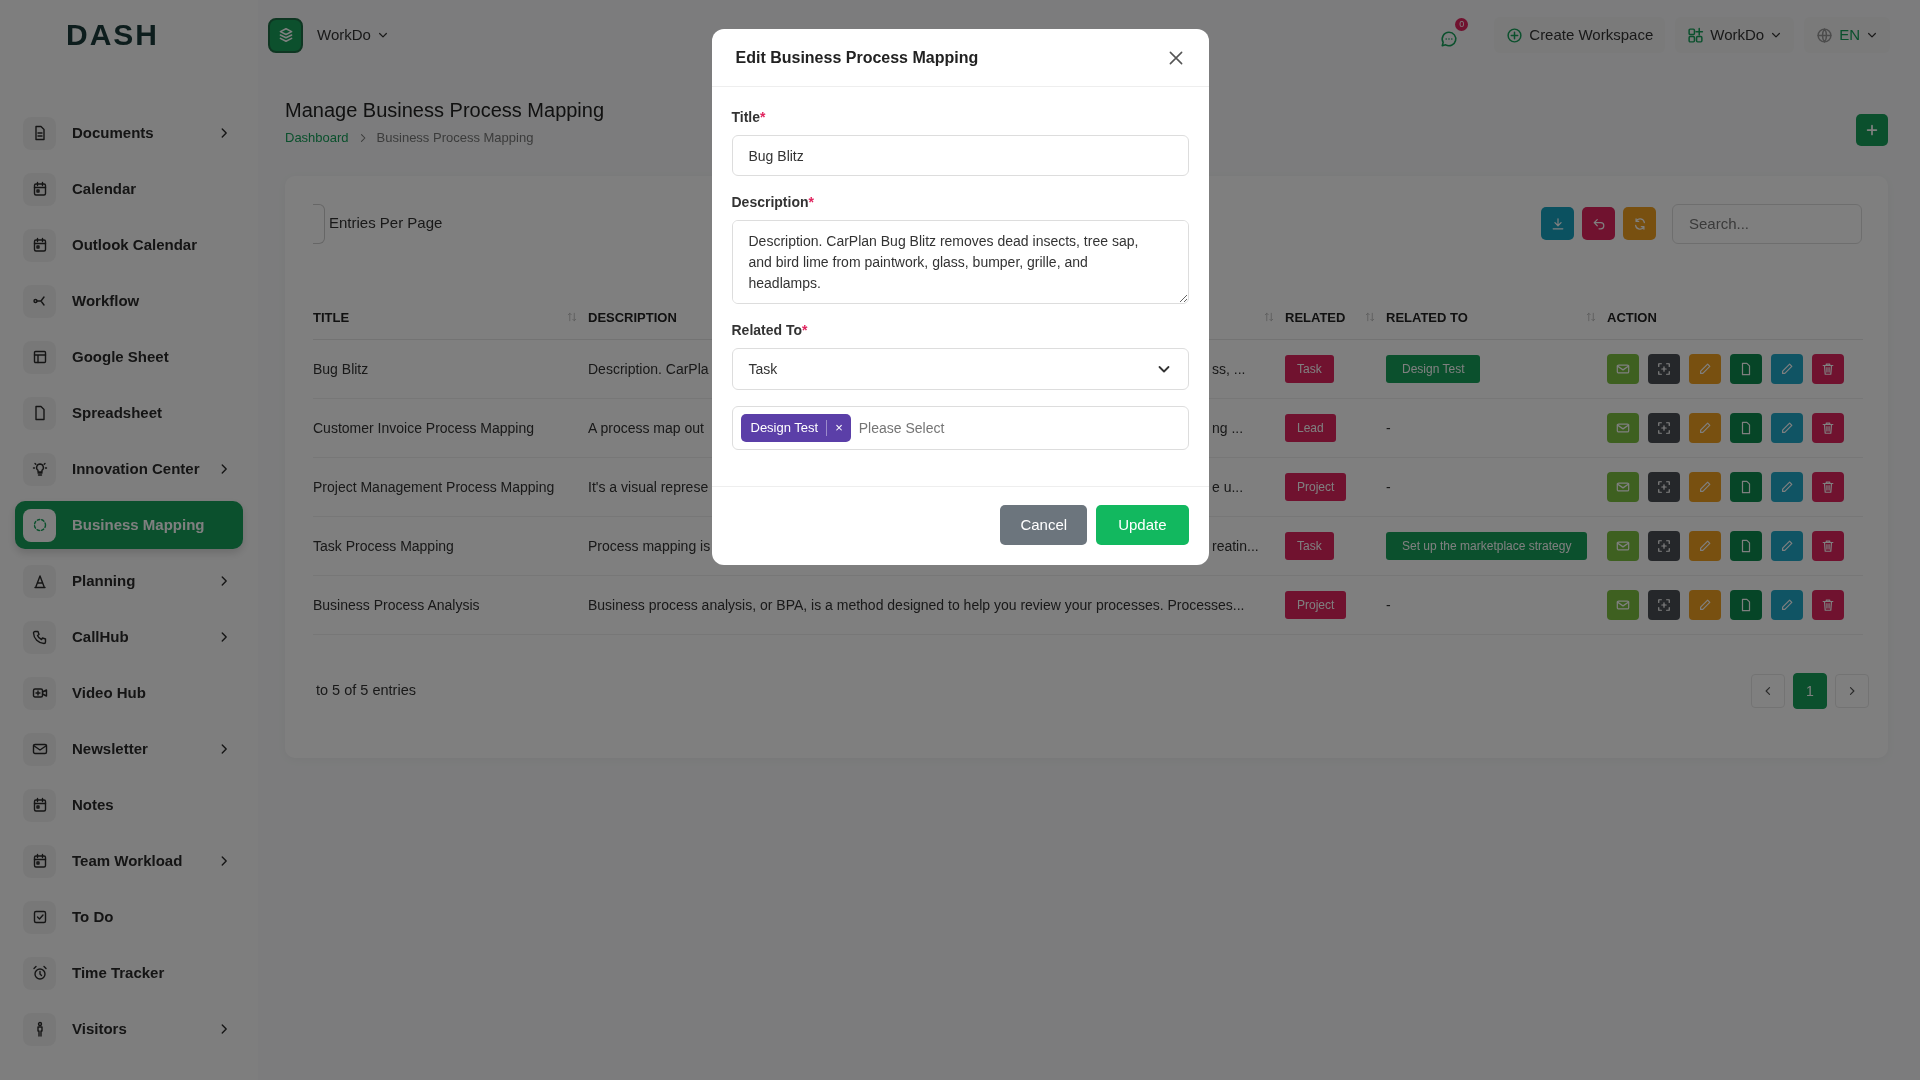 This screenshot has width=1920, height=1080. I want to click on entries-select, so click(319, 223).